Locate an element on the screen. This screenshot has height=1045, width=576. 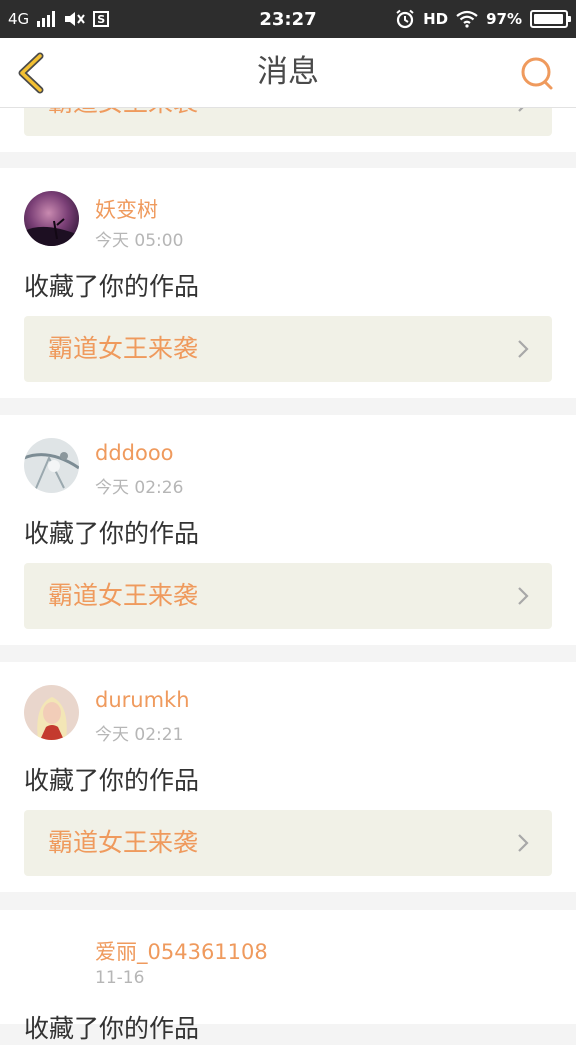
battery-fill is located at coordinates (548, 19).